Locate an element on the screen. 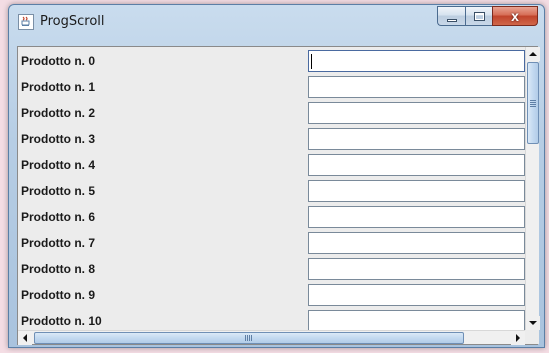 This screenshot has width=549, height=353. scroll-down-button is located at coordinates (533, 323).